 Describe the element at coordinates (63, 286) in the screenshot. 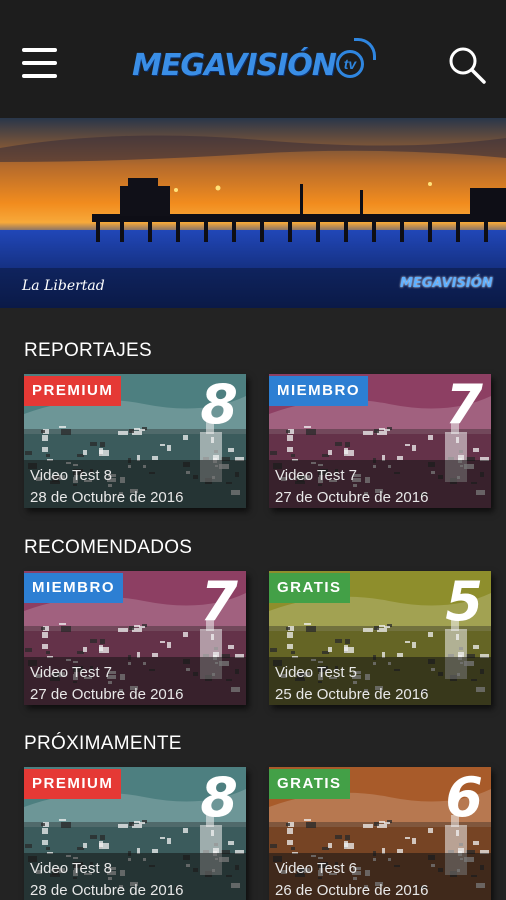

I see `banner-caption: La Libertad` at that location.